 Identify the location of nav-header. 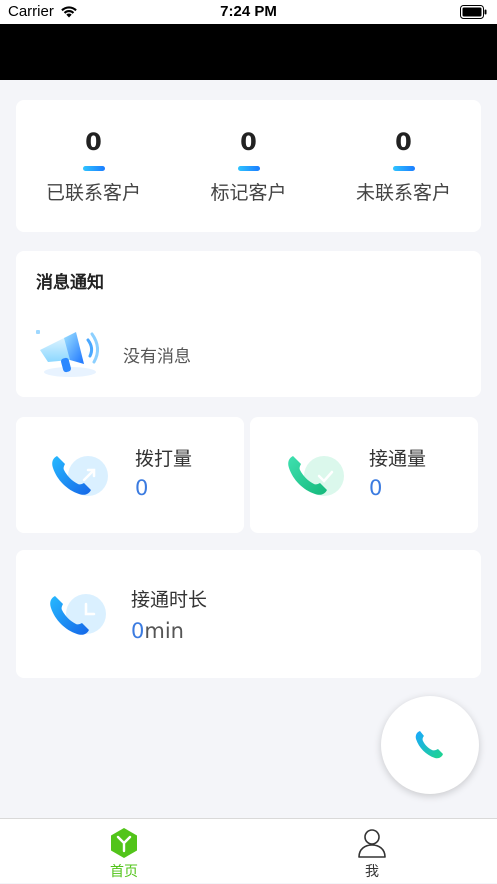
(248, 52).